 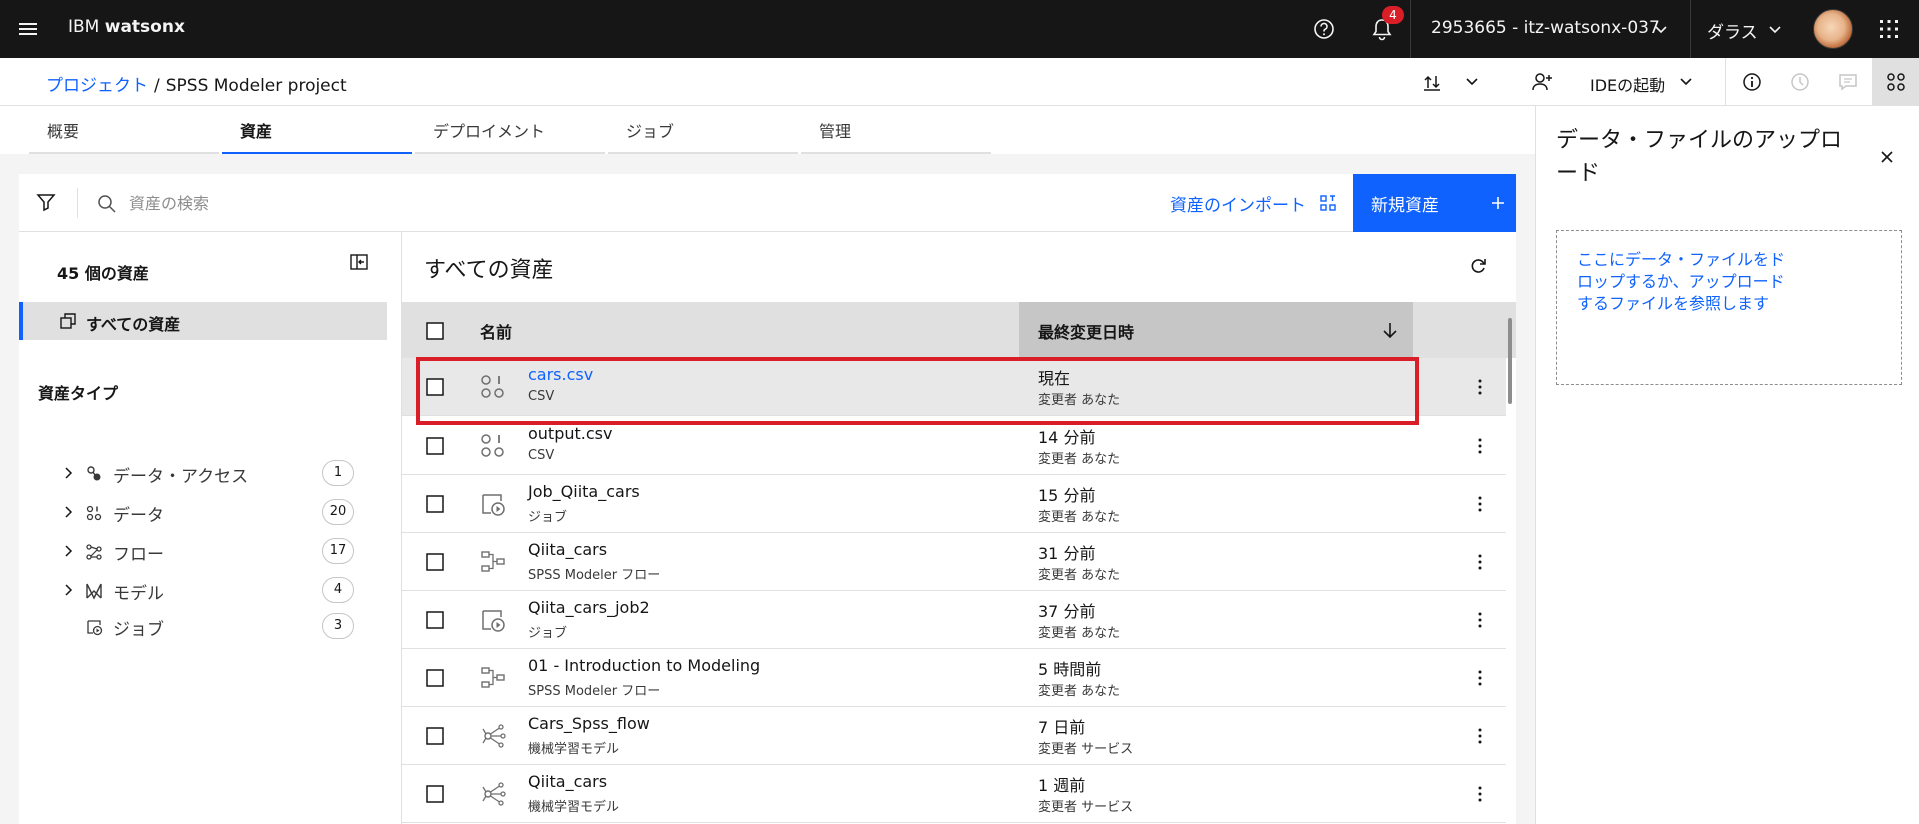 What do you see at coordinates (496, 331) in the screenshot?
I see `column-header-name: 名前` at bounding box center [496, 331].